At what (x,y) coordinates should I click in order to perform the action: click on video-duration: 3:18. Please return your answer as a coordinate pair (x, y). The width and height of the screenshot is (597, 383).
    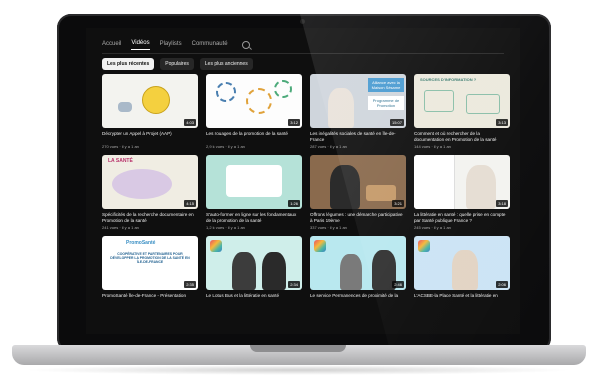
    Looking at the image, I should click on (502, 203).